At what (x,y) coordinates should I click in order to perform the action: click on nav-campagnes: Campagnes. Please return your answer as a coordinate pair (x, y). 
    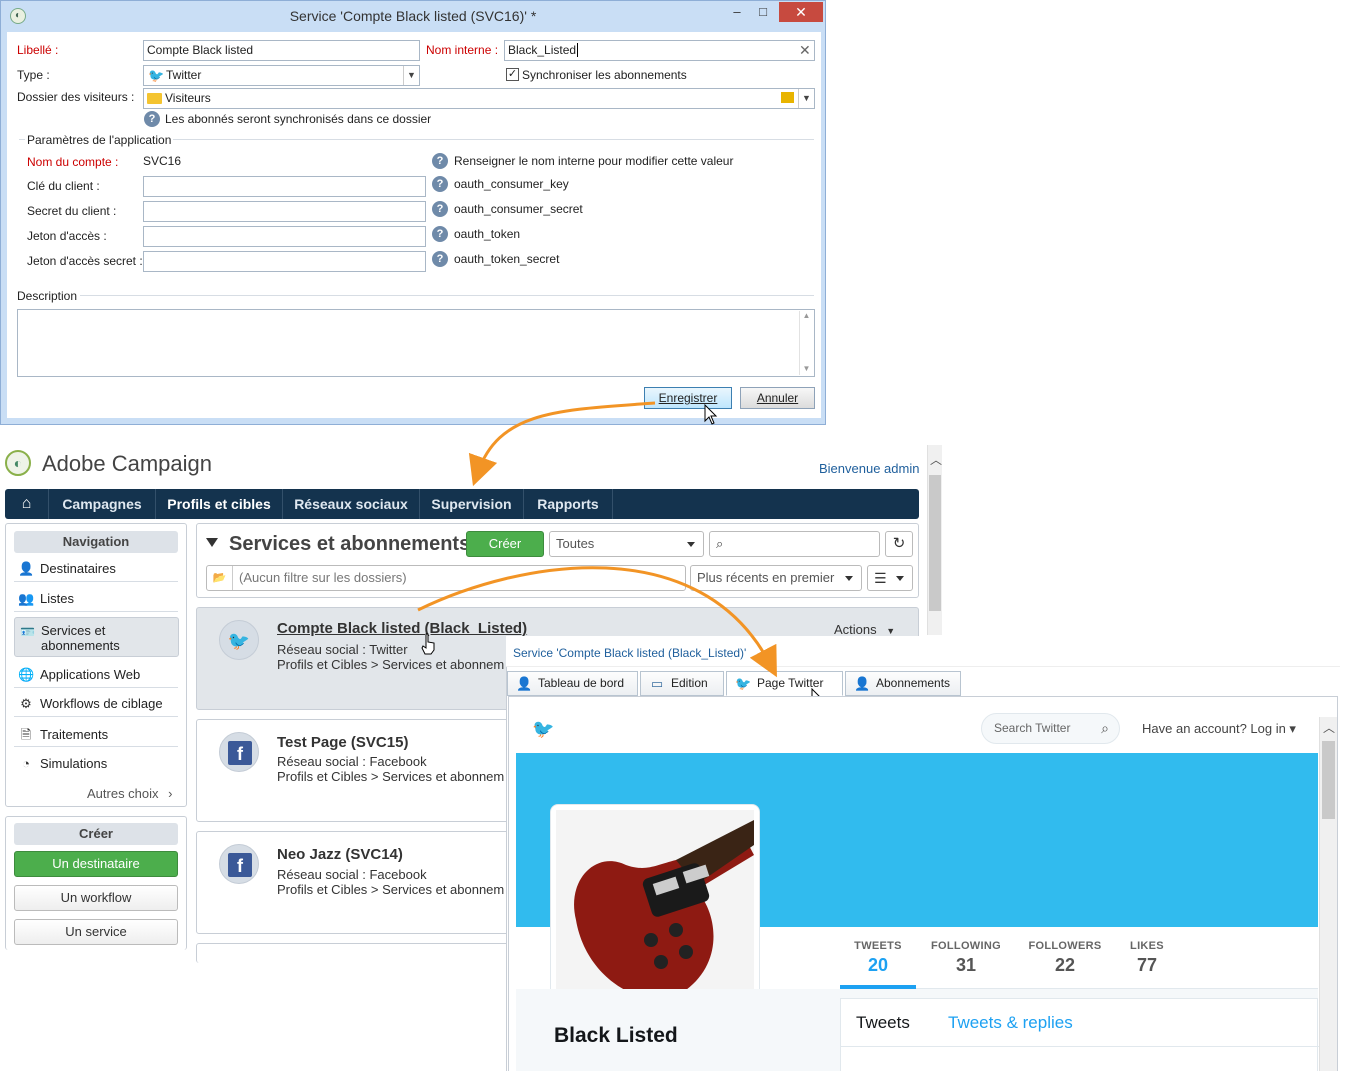
    Looking at the image, I should click on (102, 504).